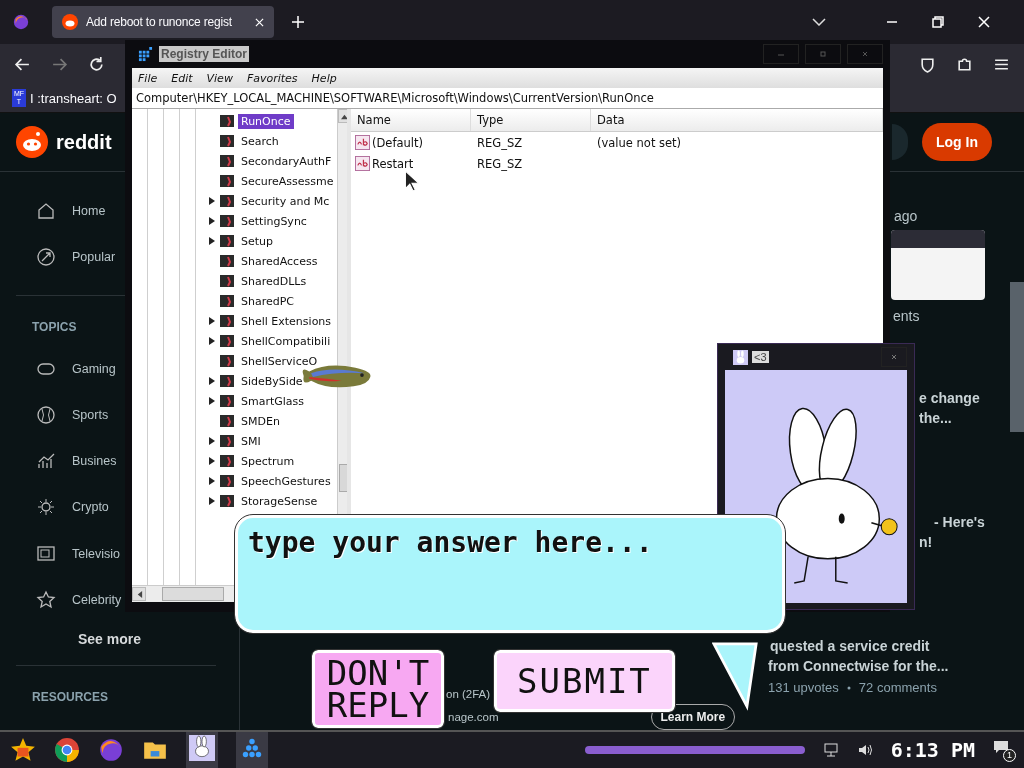 The width and height of the screenshot is (1024, 768). Describe the element at coordinates (286, 341) in the screenshot. I see `tree-item: ShellCompatibili` at that location.